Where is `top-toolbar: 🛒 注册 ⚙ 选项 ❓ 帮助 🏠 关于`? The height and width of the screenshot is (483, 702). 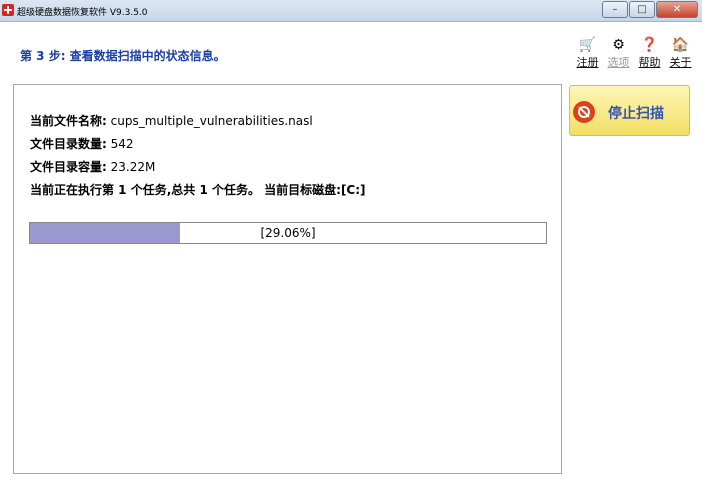 top-toolbar: 🛒 注册 ⚙ 选项 ❓ 帮助 🏠 关于 is located at coordinates (634, 53).